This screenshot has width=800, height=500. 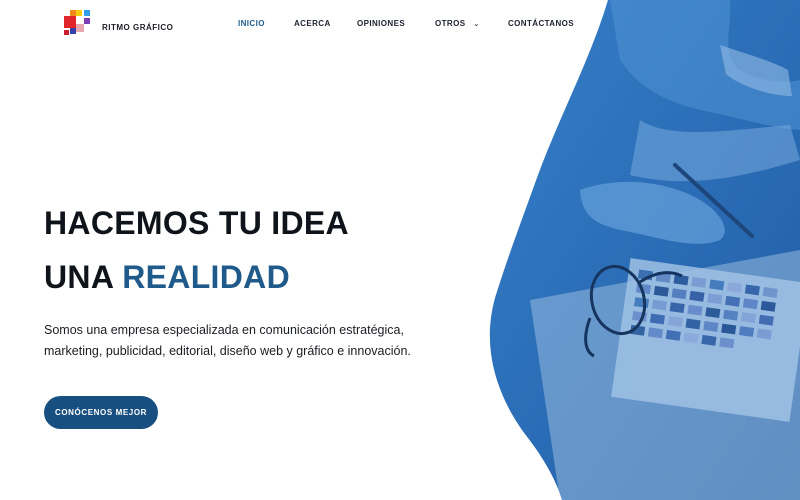 What do you see at coordinates (206, 277) in the screenshot?
I see `headline-line2-accent: REALIDAD` at bounding box center [206, 277].